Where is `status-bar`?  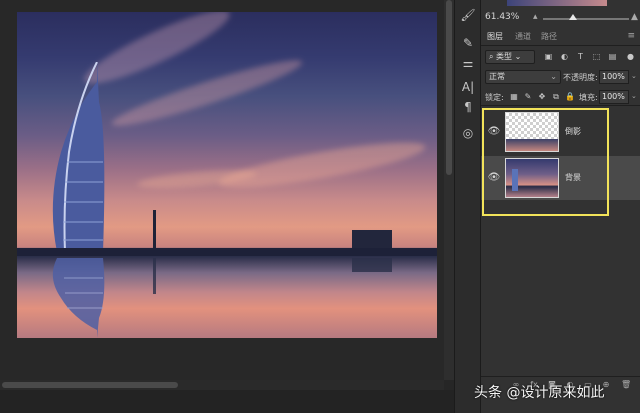
status-bar is located at coordinates (227, 401).